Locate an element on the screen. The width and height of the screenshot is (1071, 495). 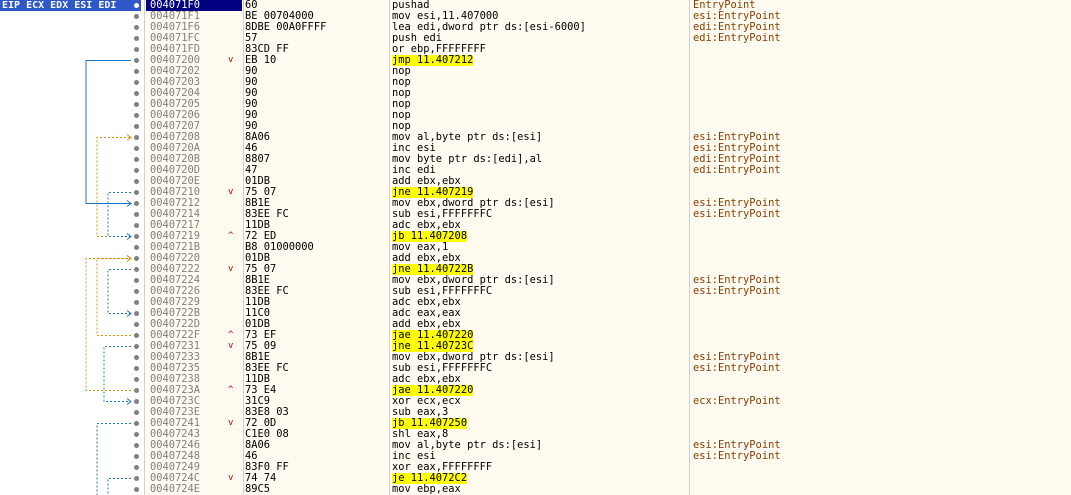
disassembly-cell: mov ebp,eax is located at coordinates (426, 489).